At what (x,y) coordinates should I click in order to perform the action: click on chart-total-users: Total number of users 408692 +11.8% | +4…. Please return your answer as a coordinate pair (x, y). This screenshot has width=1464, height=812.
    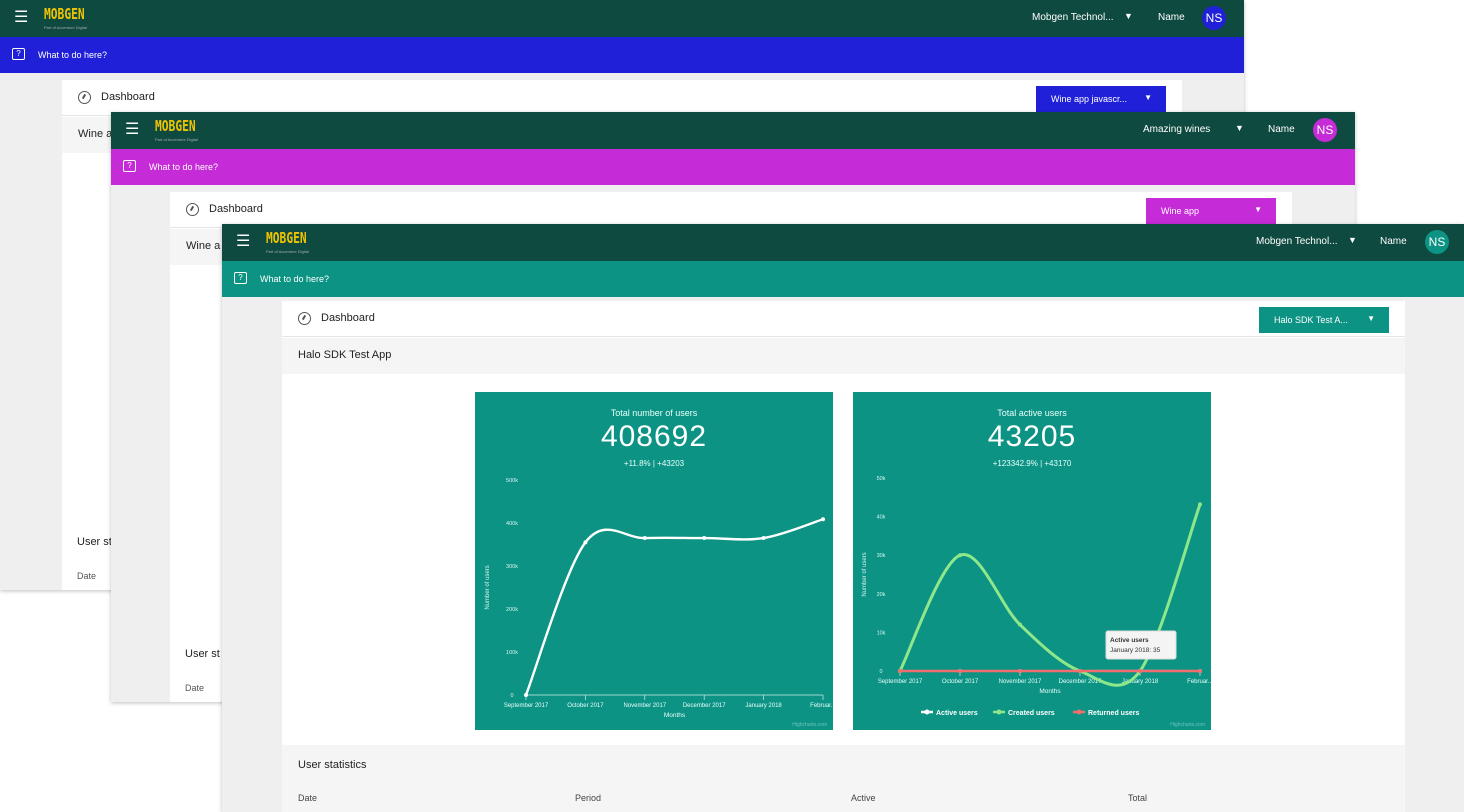
    Looking at the image, I should click on (654, 561).